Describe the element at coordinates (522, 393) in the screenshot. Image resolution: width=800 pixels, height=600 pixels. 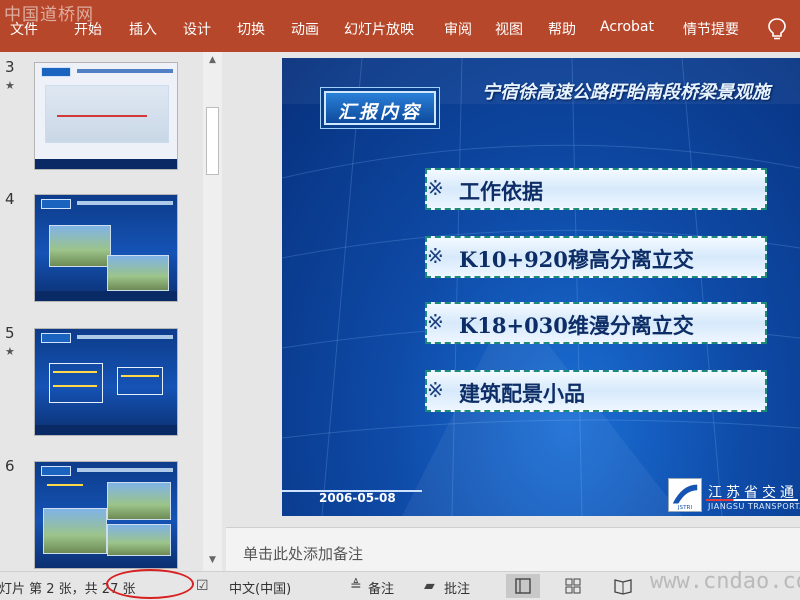
I see `content-item-text: 建筑配景小品` at that location.